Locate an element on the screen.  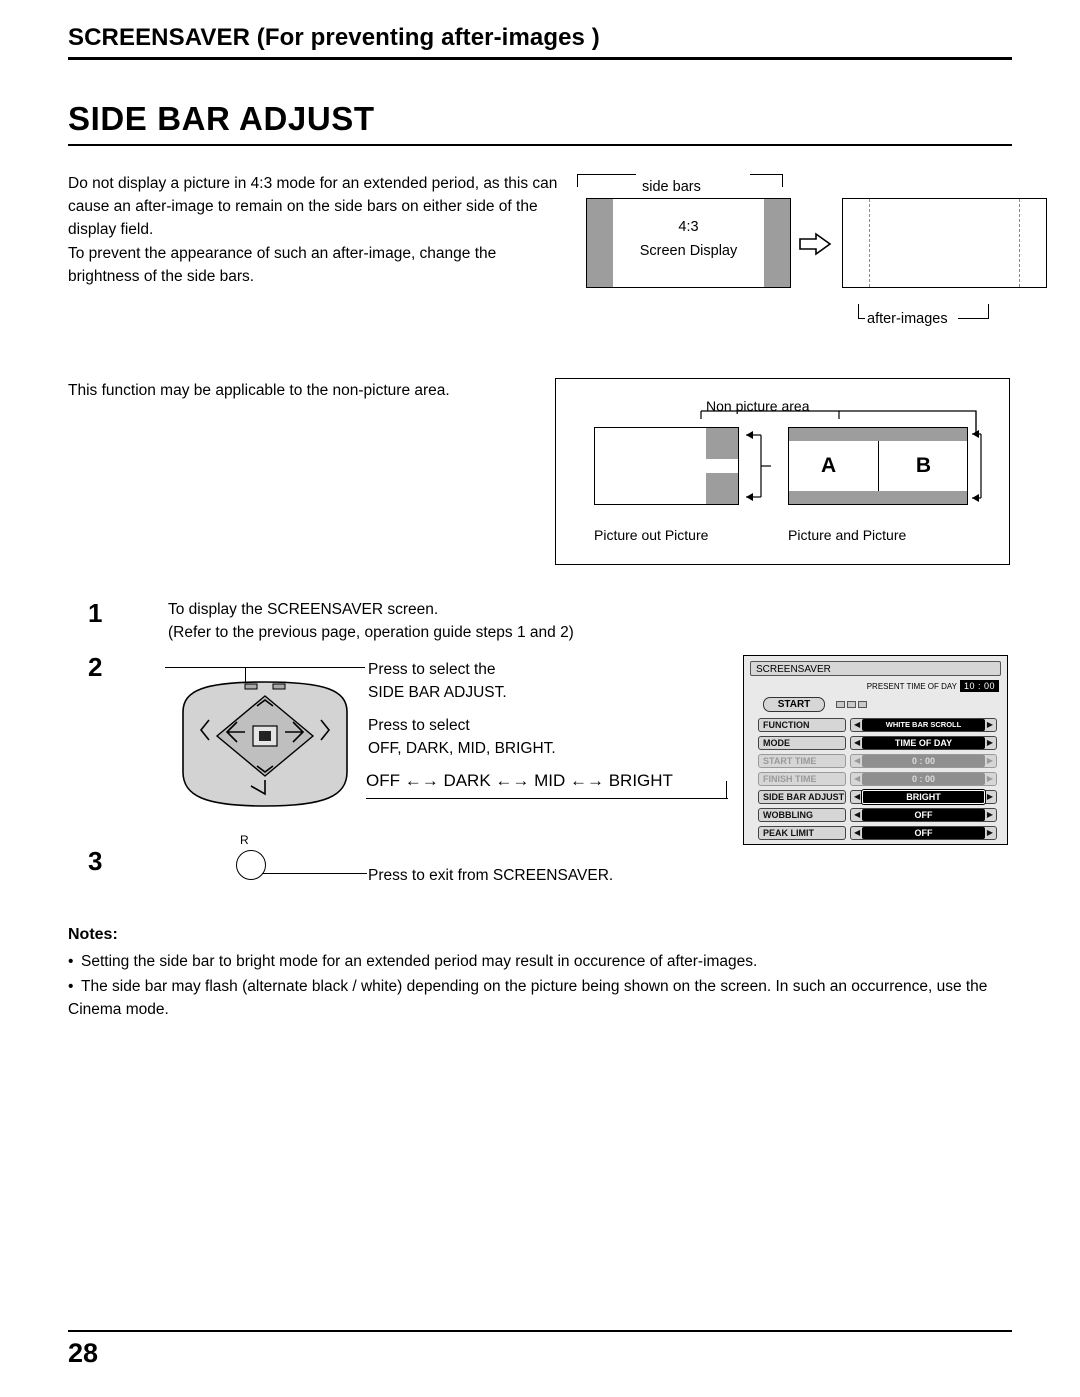
osd-row: START TIME ◀ 0 : 00 ▶ is located at coordinates (877, 761).